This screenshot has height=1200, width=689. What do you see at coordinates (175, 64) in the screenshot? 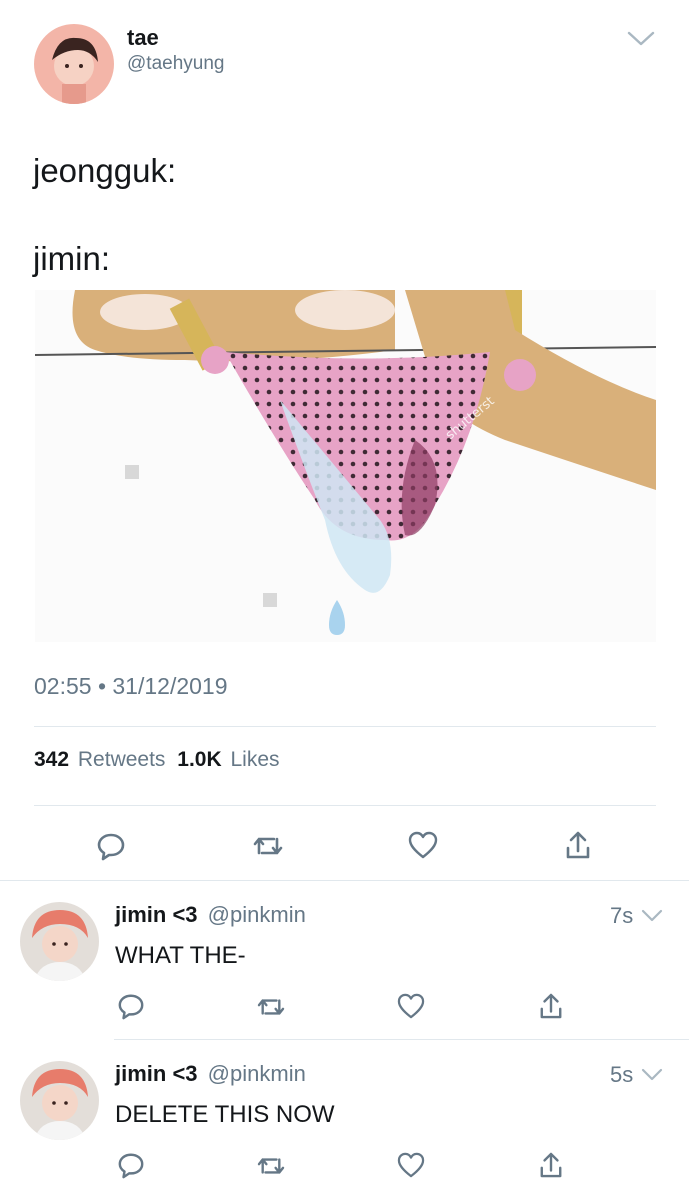
I see `author-handle: @taehyung` at bounding box center [175, 64].